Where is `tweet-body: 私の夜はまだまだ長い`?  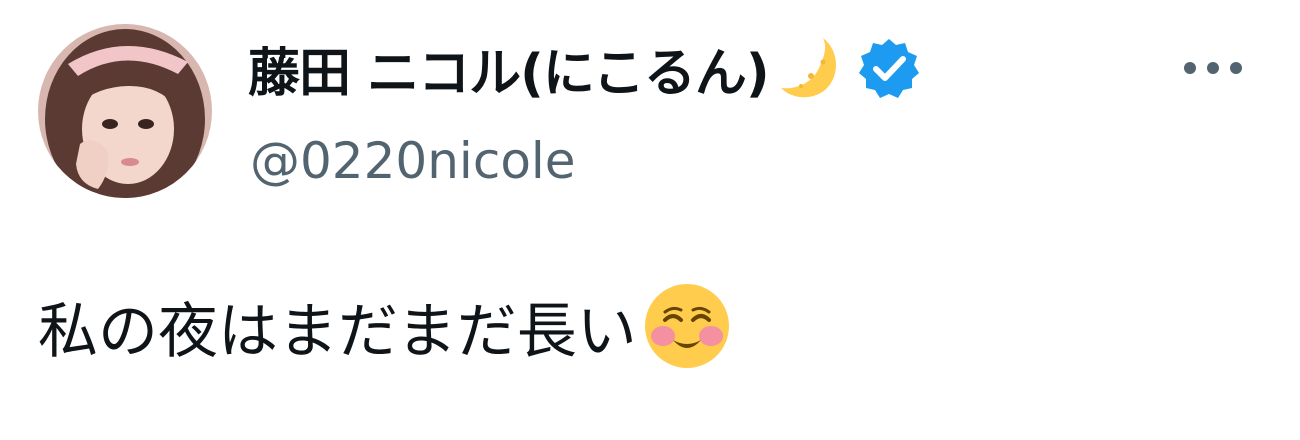
tweet-body: 私の夜はまだまだ長い is located at coordinates (384, 326).